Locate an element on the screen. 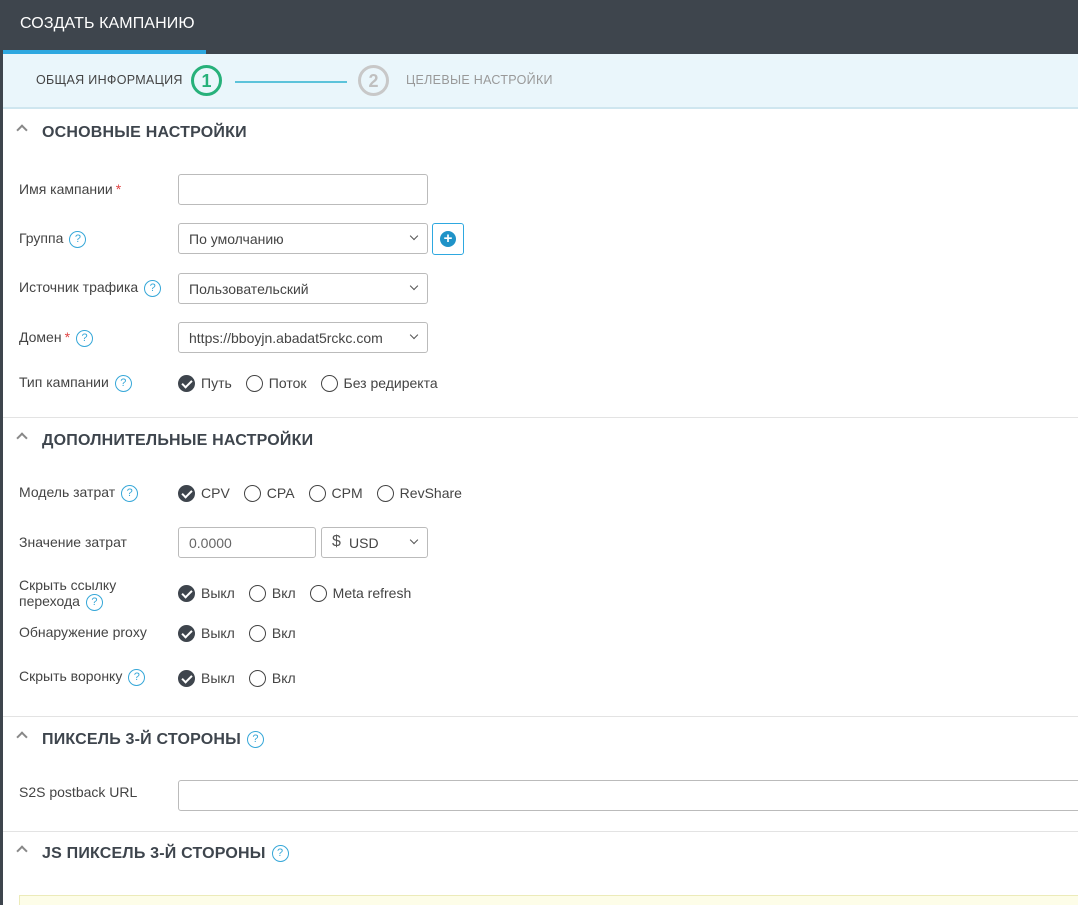 The image size is (1078, 905). radio-cost-cpv: CPV is located at coordinates (204, 493).